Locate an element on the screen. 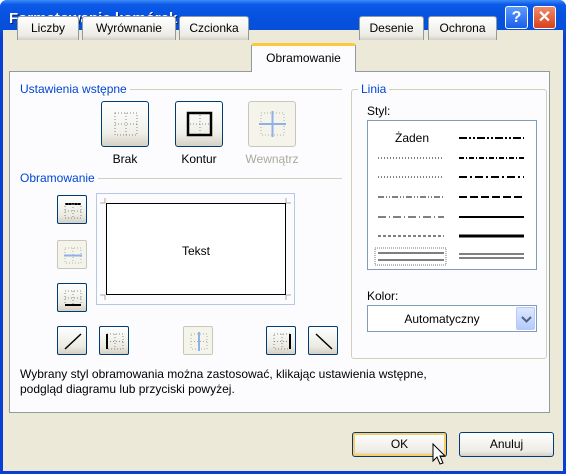  border-right-icon is located at coordinates (282, 341).